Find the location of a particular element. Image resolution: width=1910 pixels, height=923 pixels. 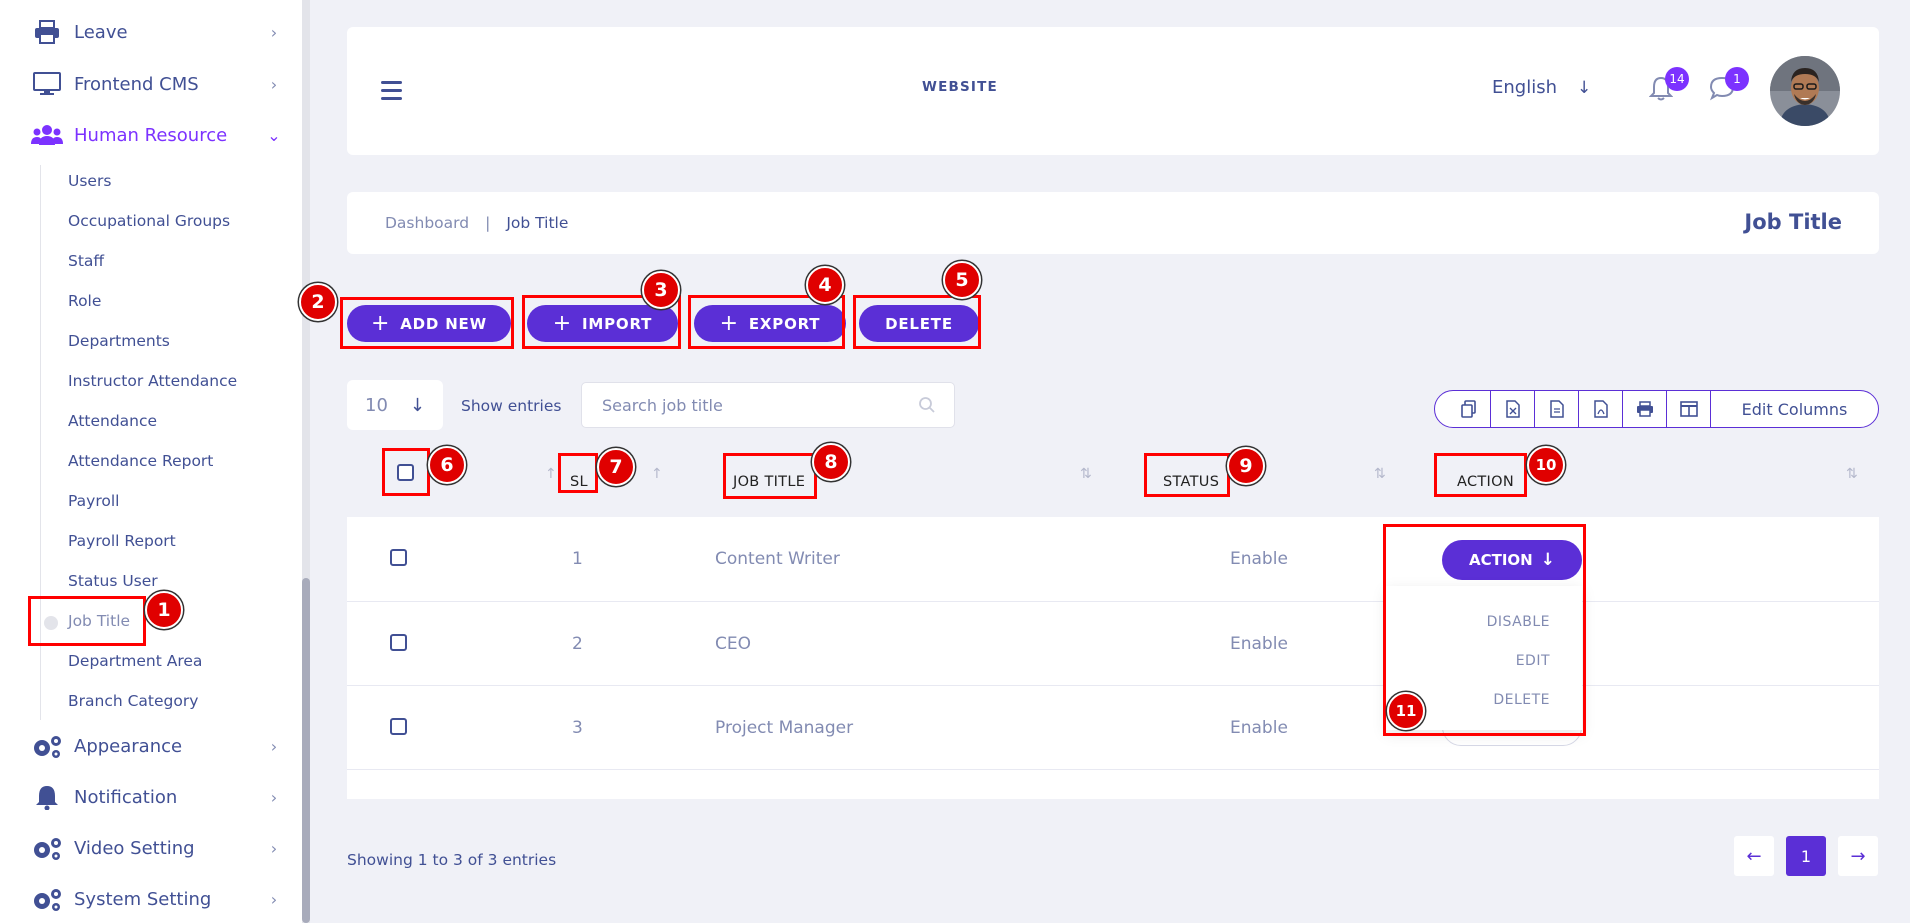

annotation-marker-6: 6 is located at coordinates (447, 465).